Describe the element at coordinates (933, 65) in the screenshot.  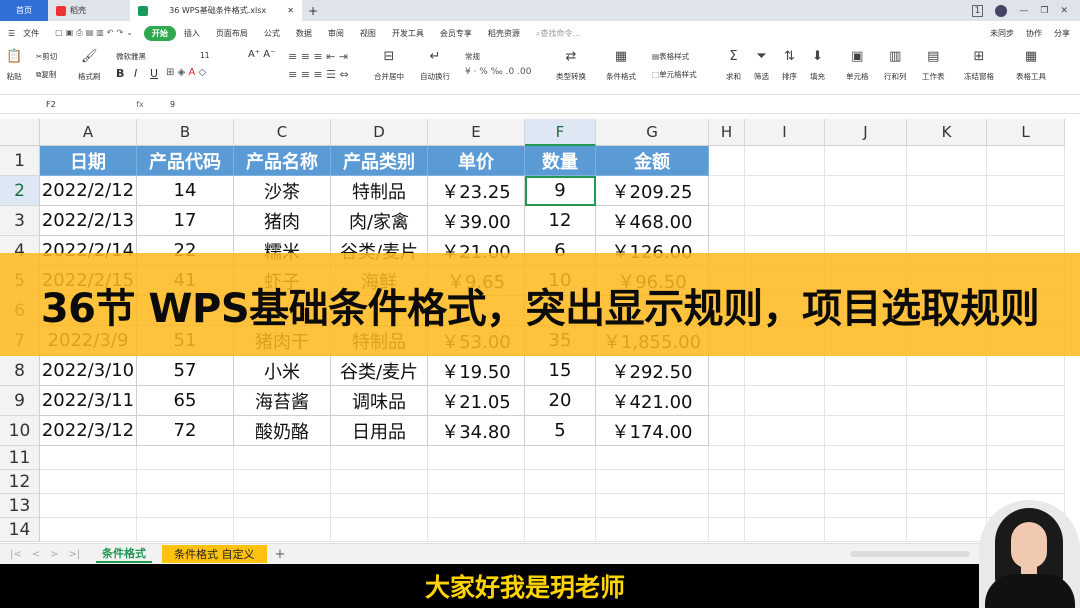
I see `worksheet-button: ▤ 工作表` at that location.